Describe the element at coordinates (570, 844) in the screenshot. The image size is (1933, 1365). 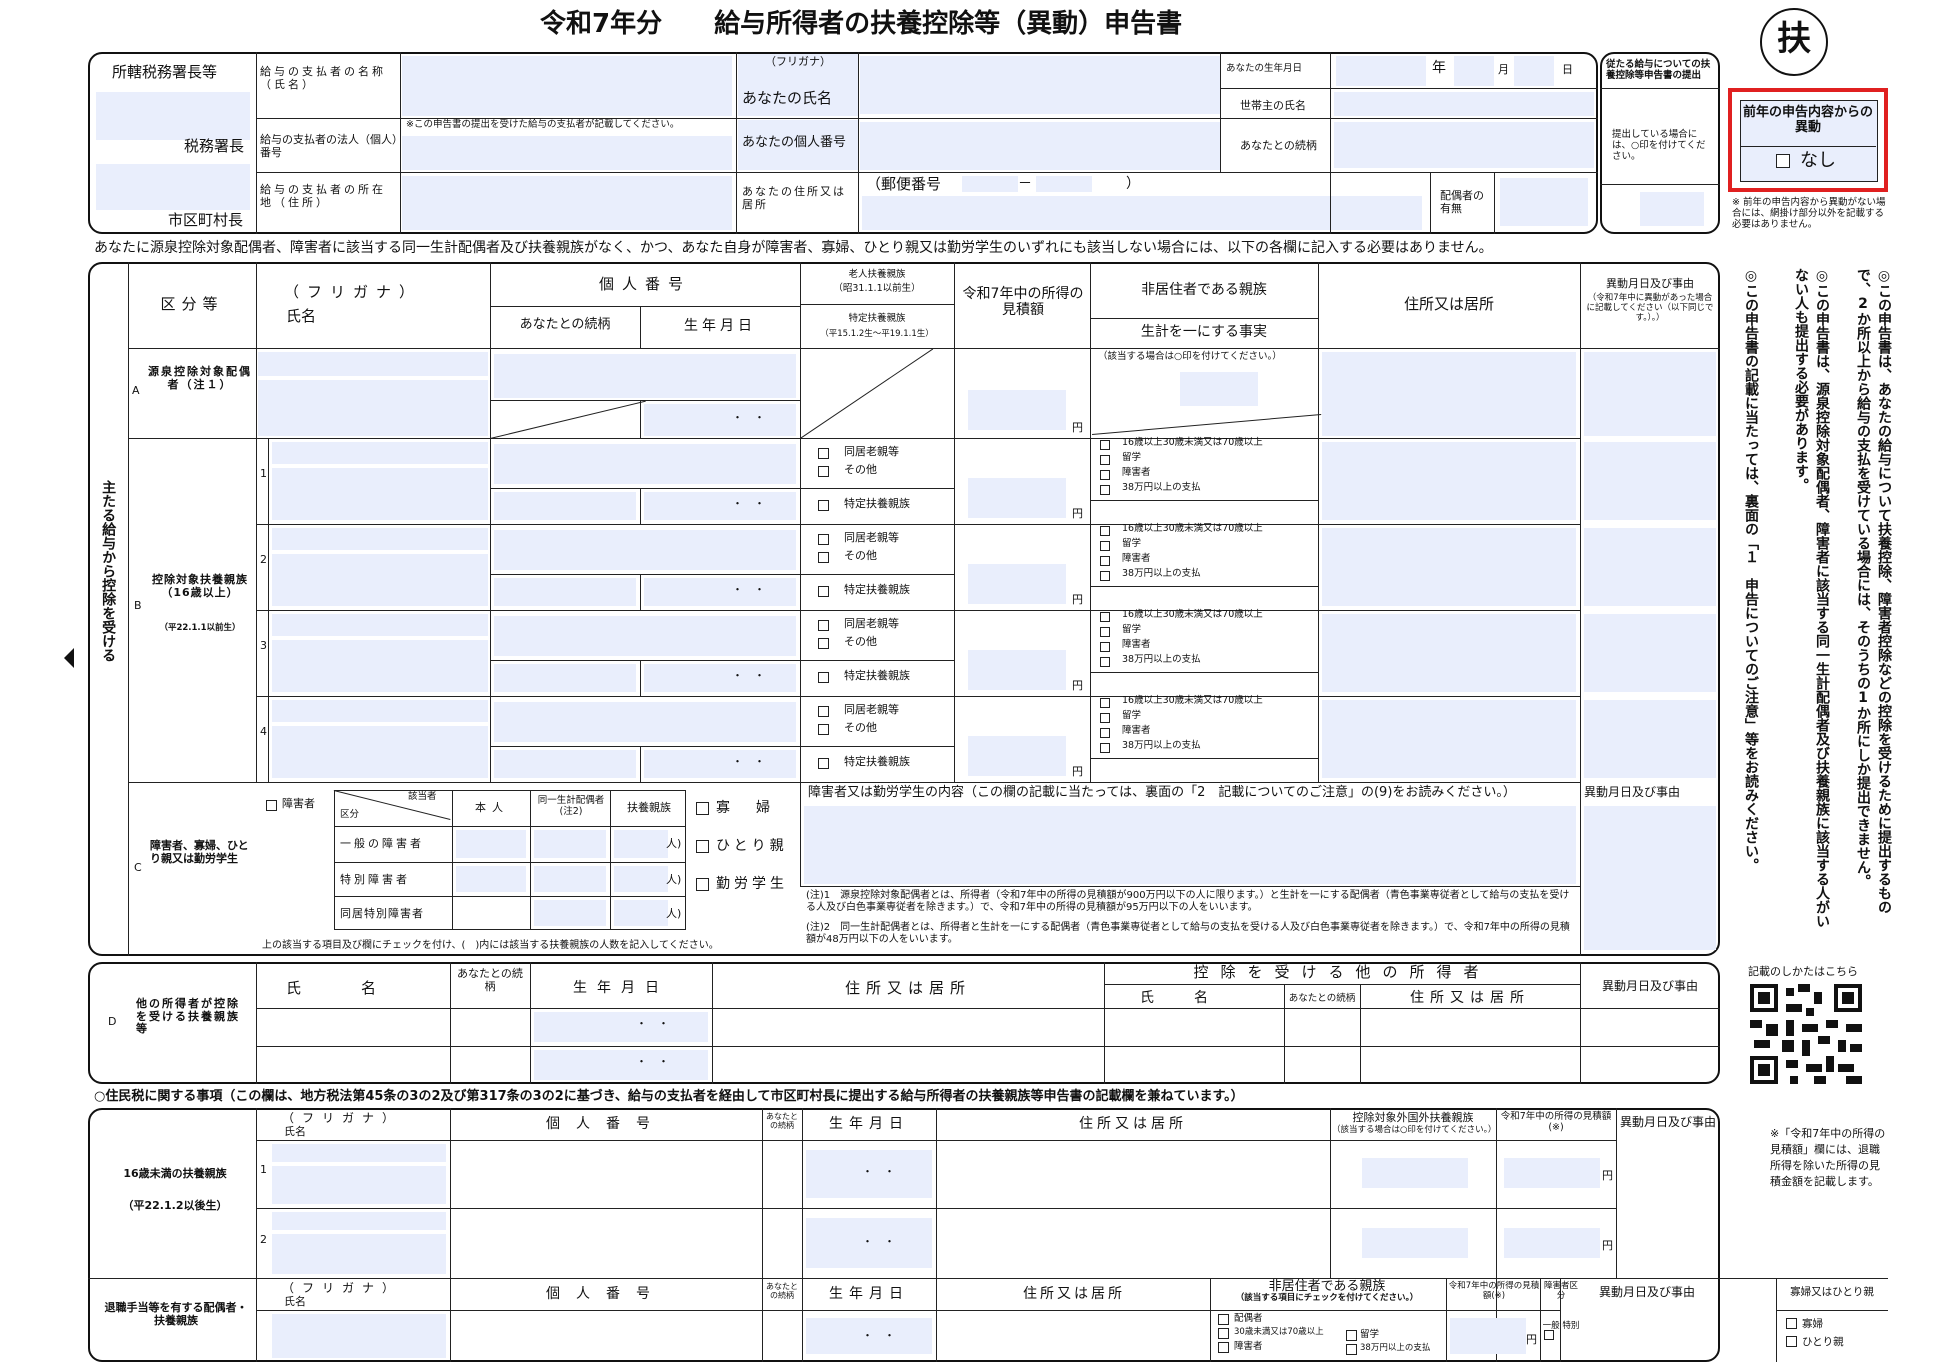
I see `c-spouse-general` at that location.